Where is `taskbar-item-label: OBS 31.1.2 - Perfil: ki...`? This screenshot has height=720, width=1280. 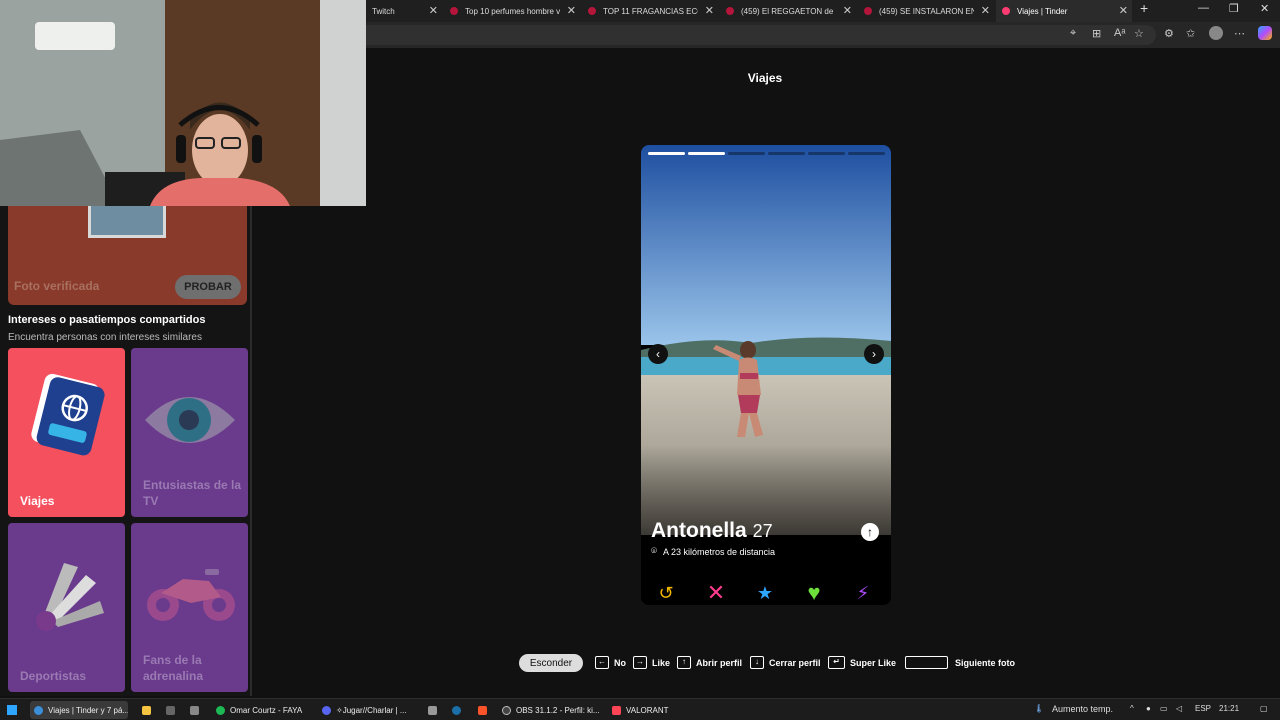
taskbar-item-label: OBS 31.1.2 - Perfil: ki... is located at coordinates (558, 710).